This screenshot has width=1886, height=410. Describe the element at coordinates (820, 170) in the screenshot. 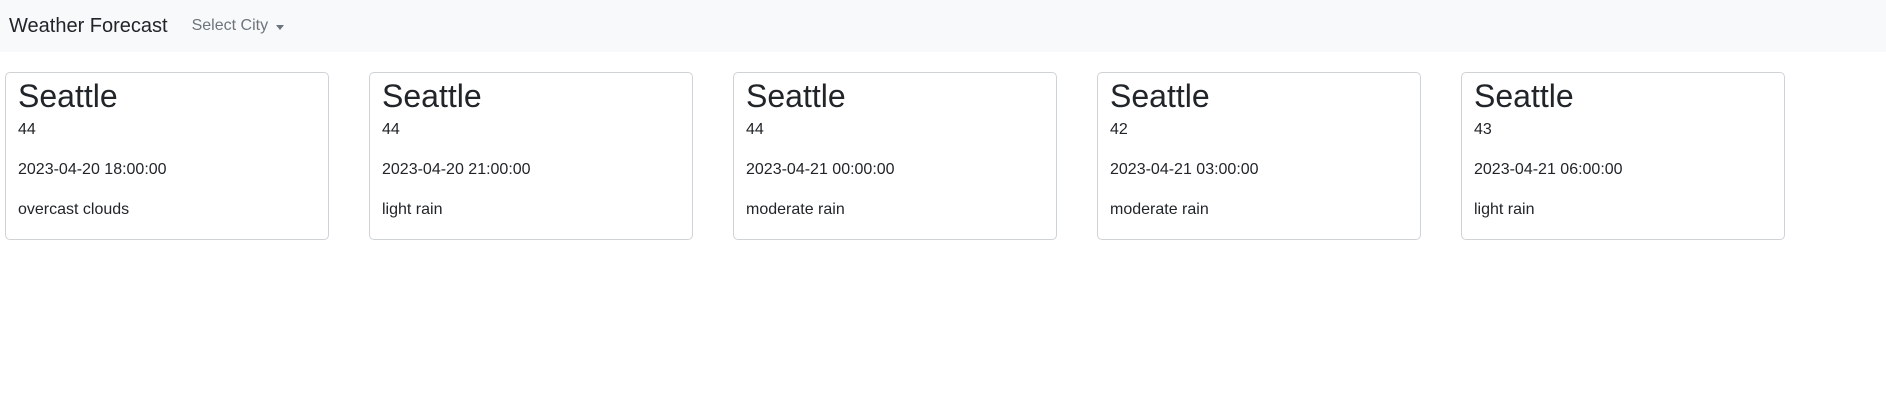

I see `card-datetime: 2023-04-21 00:00:00` at that location.